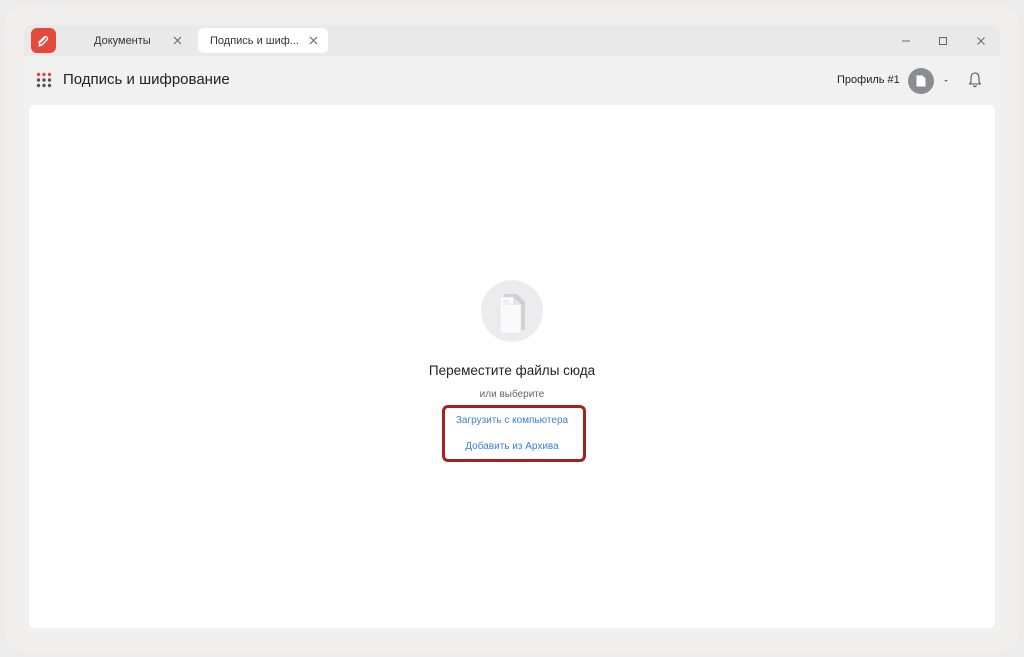 Image resolution: width=1024 pixels, height=657 pixels. I want to click on avatar, so click(921, 81).